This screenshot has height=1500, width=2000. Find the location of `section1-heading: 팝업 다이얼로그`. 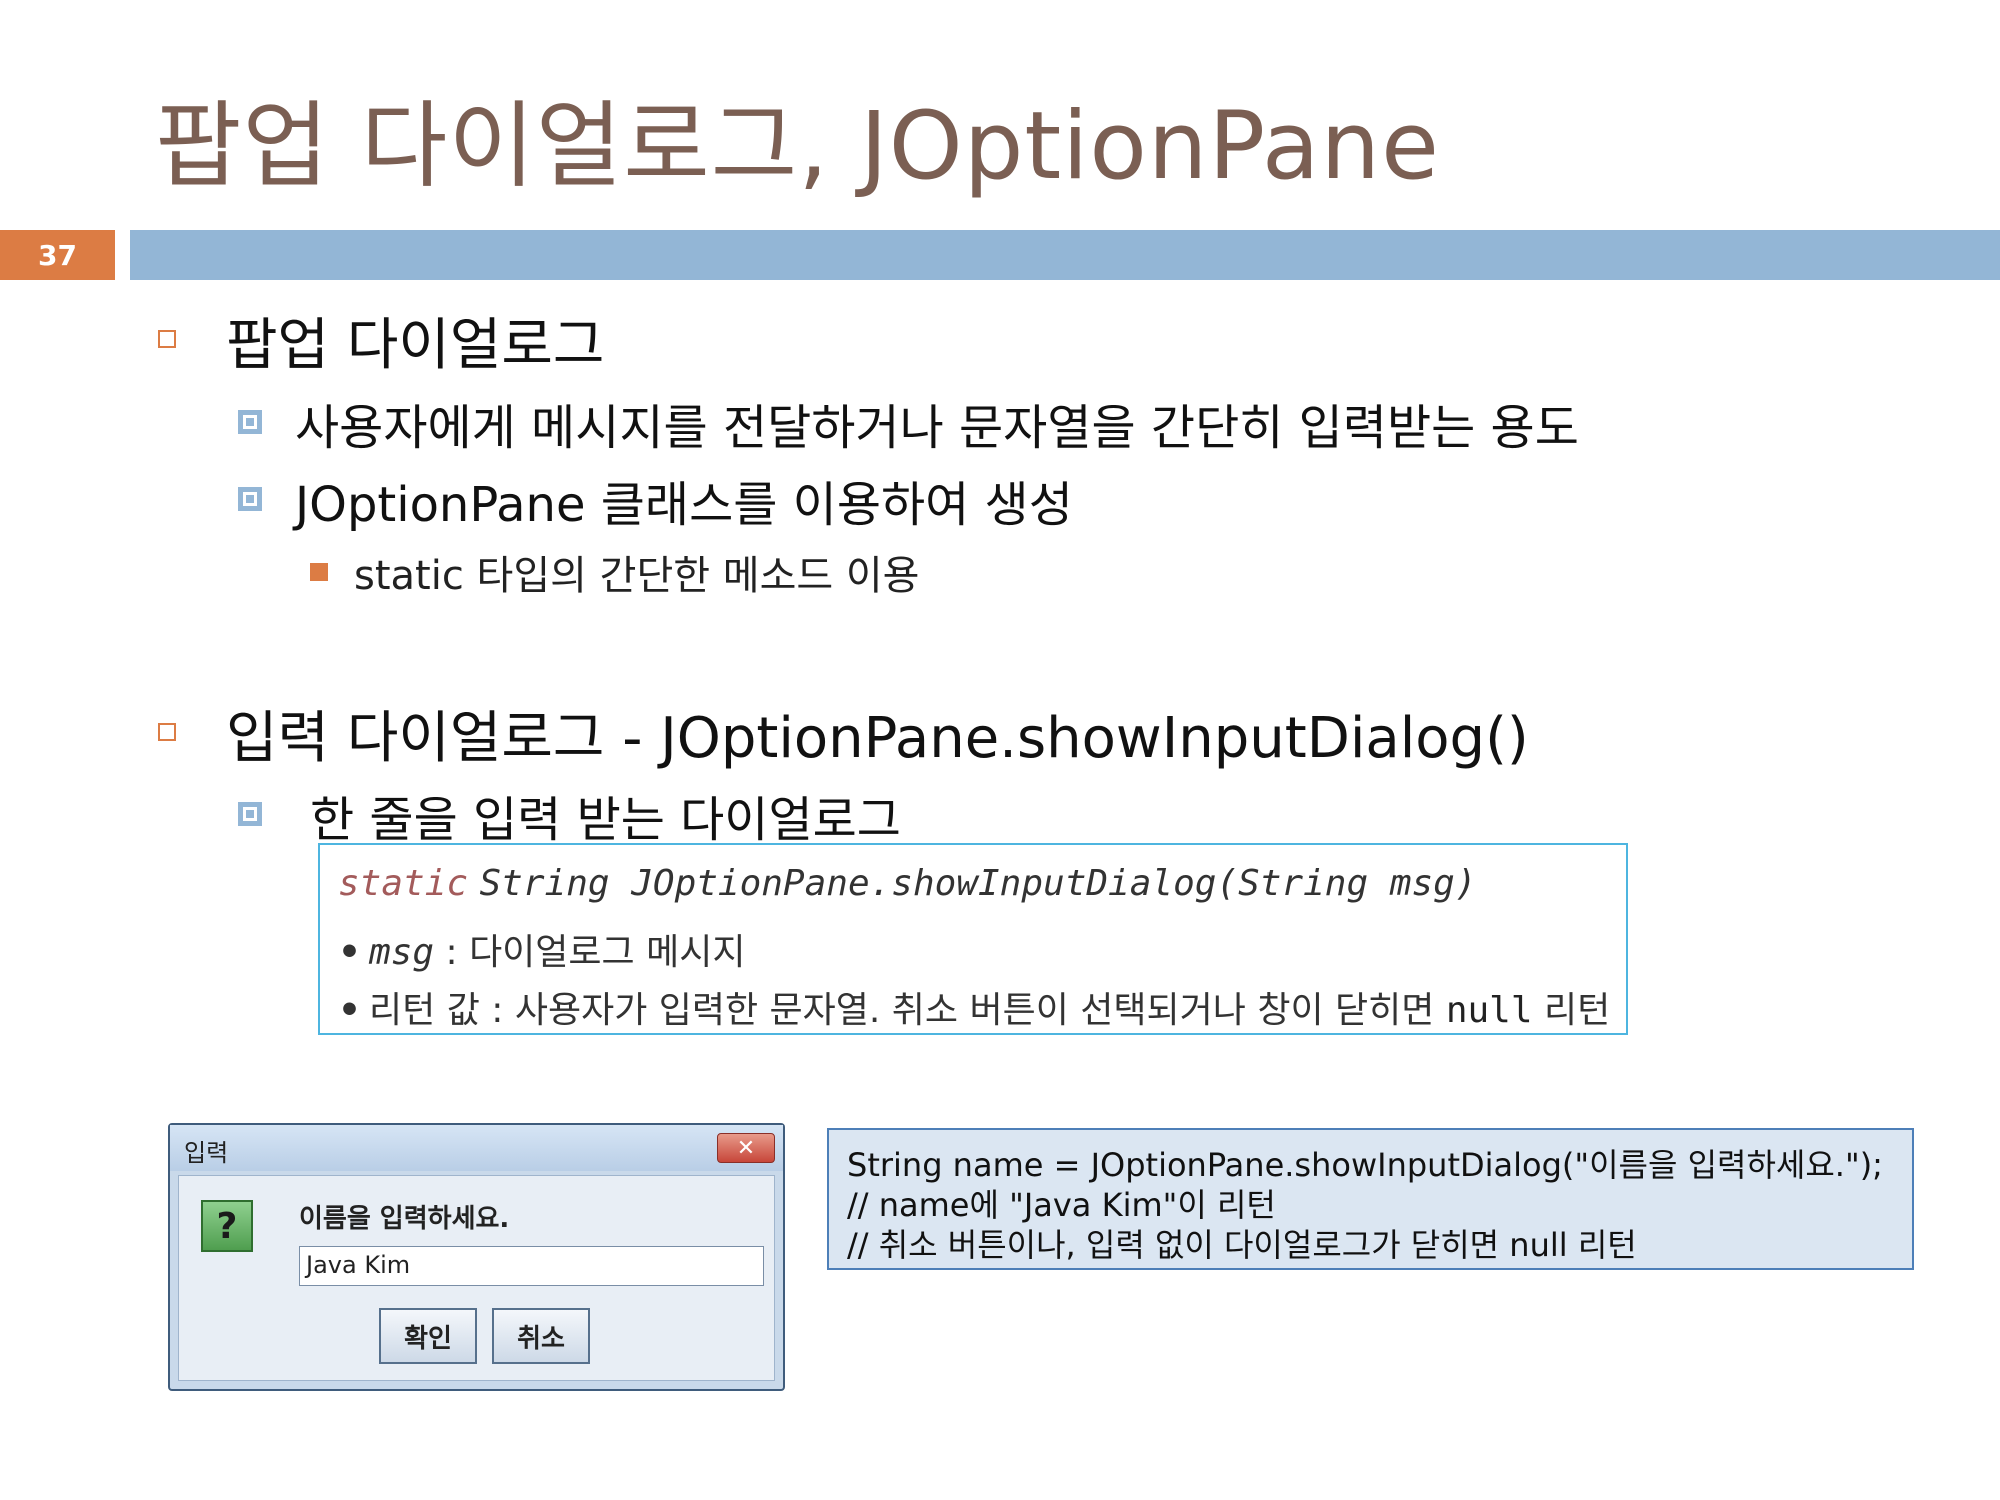

section1-heading: 팝업 다이얼로그 is located at coordinates (415, 345).